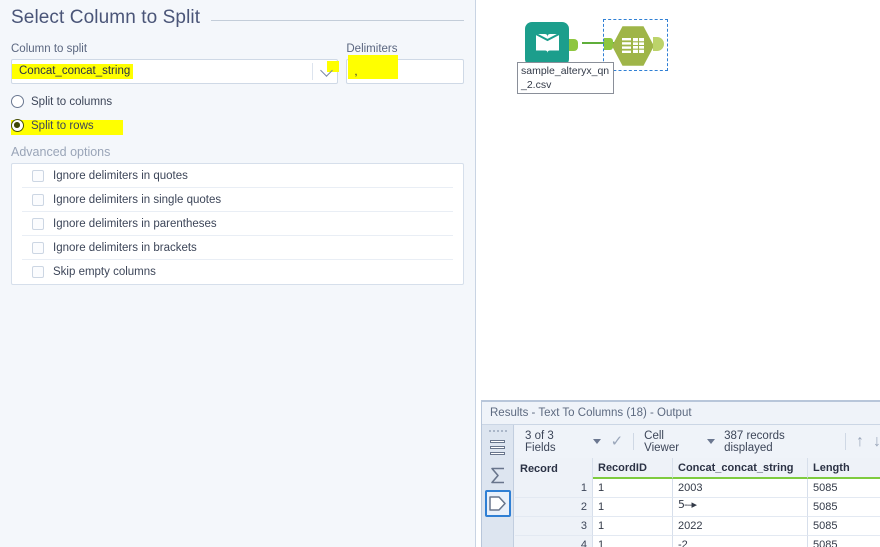  I want to click on table-list-icon, so click(498, 447).